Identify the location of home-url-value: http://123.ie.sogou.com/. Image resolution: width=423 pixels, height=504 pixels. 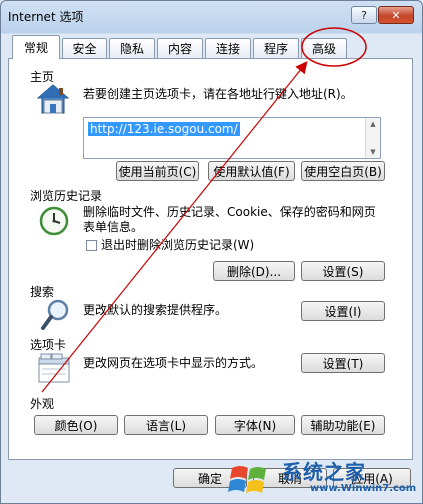
(164, 129).